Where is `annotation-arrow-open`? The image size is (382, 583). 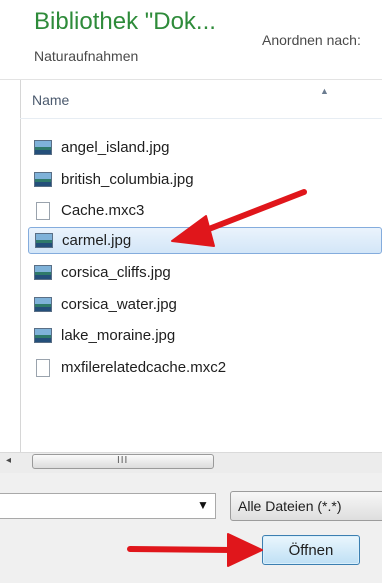 annotation-arrow-open is located at coordinates (195, 550).